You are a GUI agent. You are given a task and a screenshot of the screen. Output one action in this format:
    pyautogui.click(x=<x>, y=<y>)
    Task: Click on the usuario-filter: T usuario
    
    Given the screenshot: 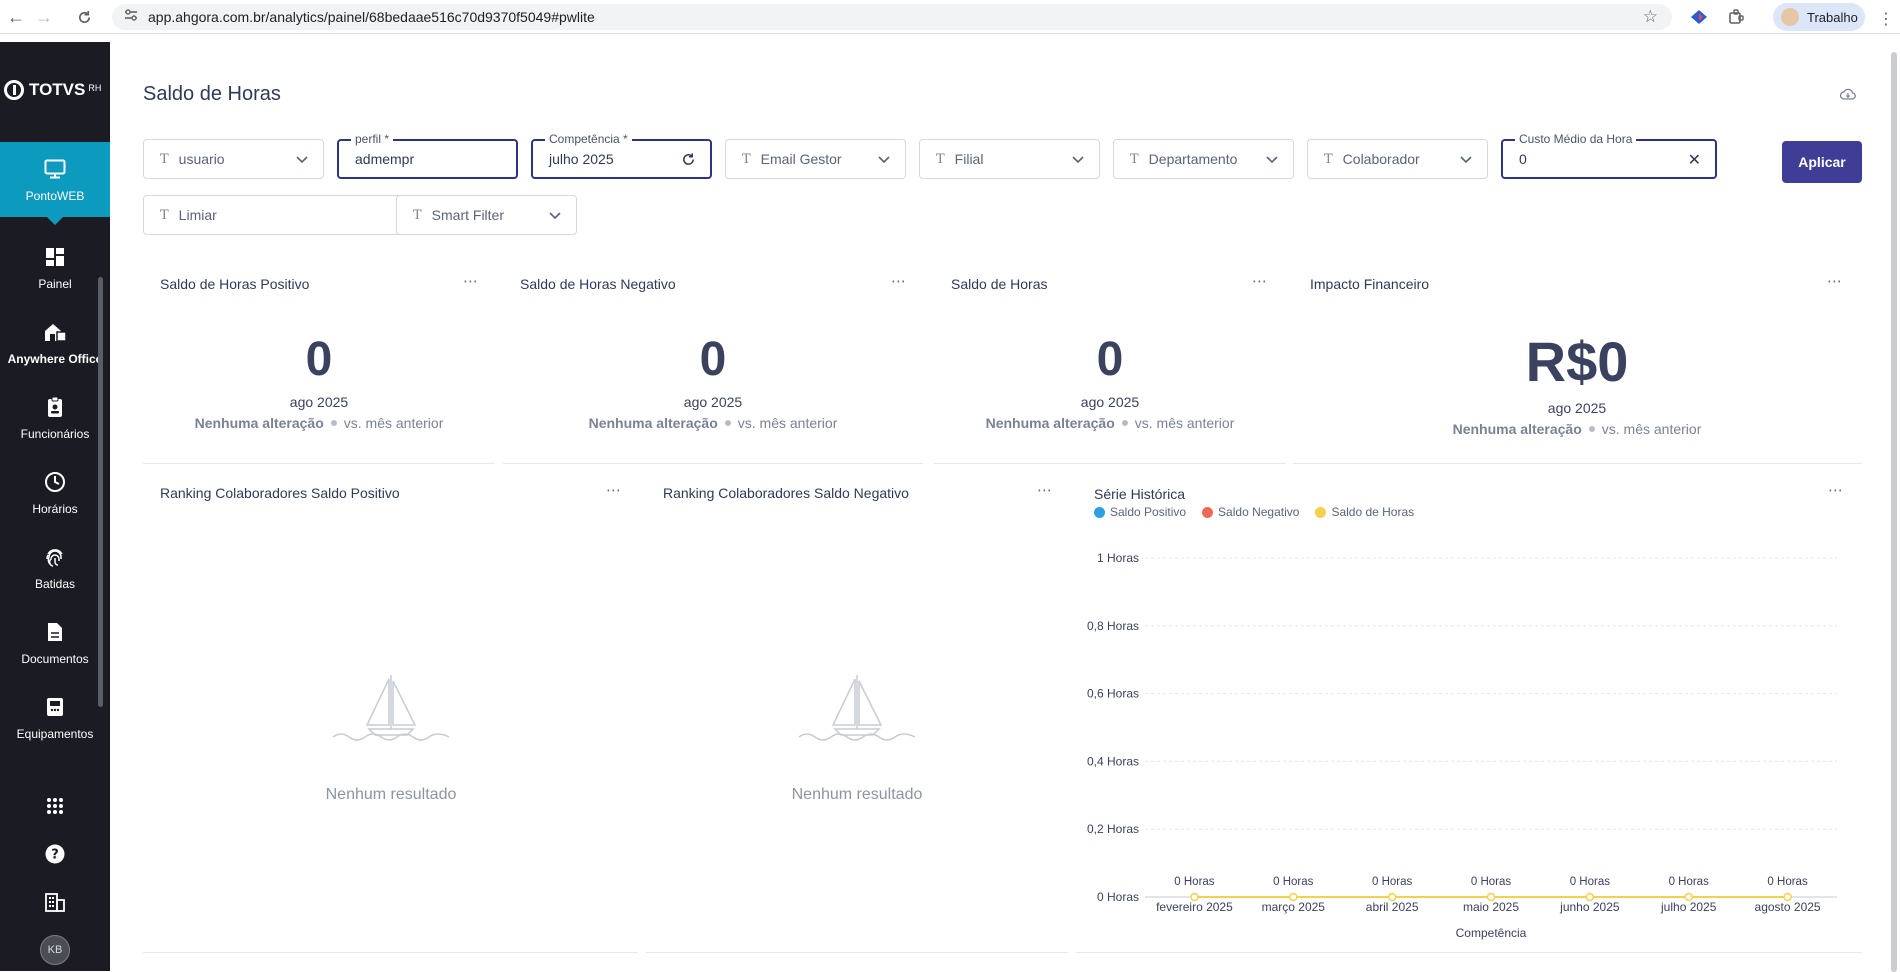 What is the action you would take?
    pyautogui.click(x=233, y=159)
    